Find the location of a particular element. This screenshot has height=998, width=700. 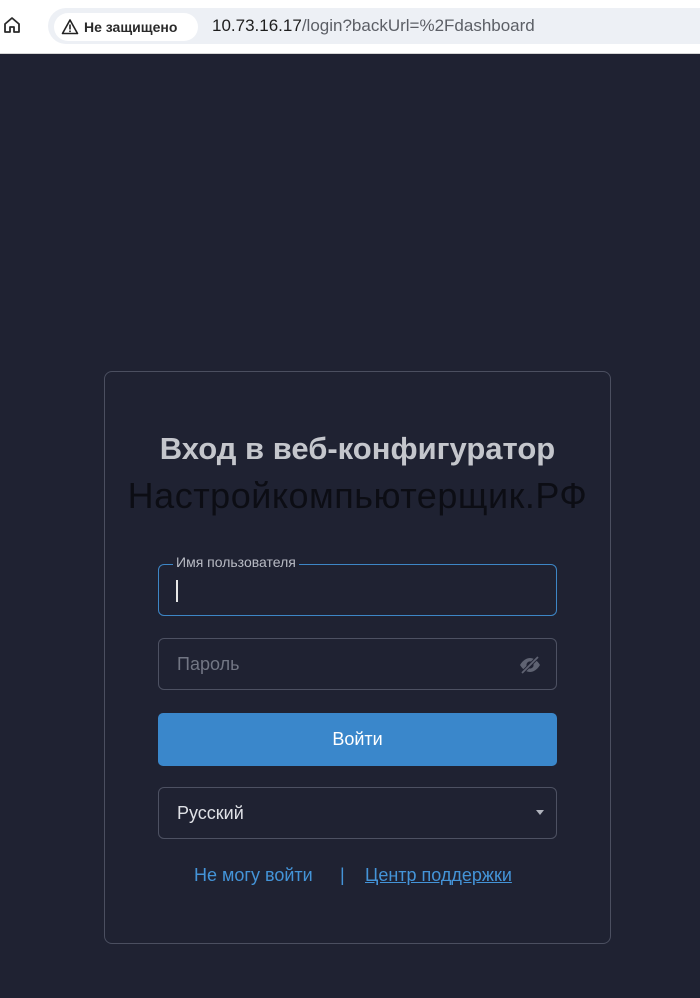

url-path: /login?backUrl=%2Fdashboard is located at coordinates (418, 25).